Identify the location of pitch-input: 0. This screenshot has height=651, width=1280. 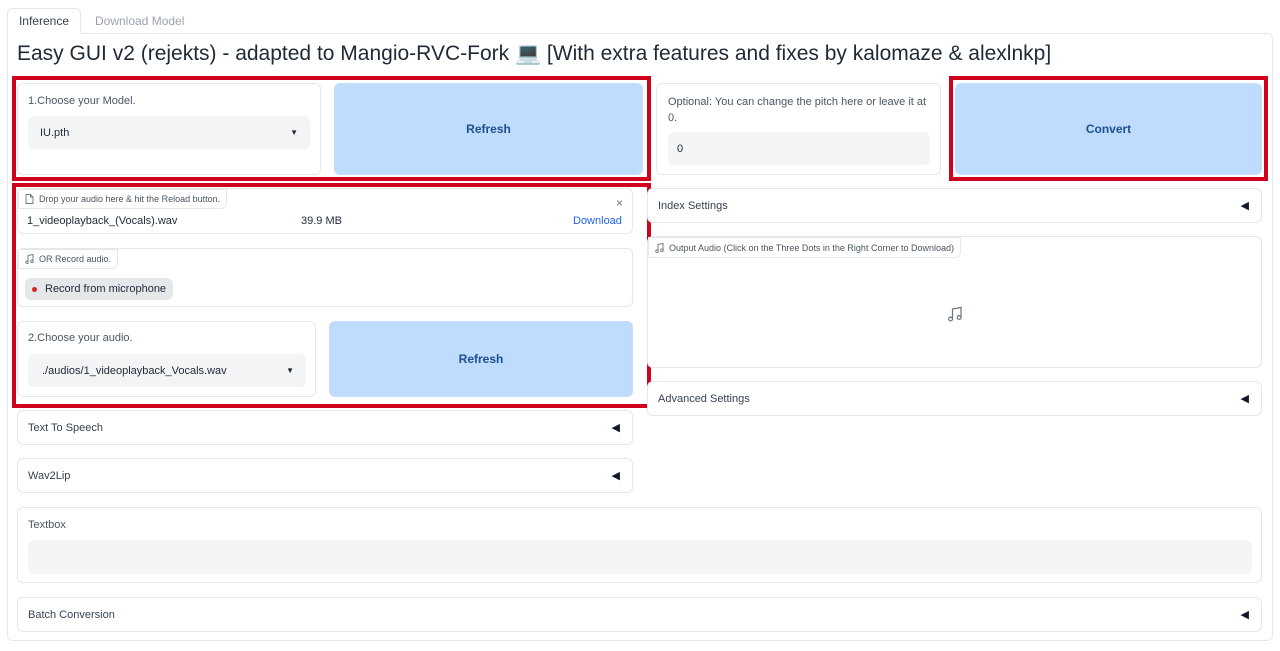
(799, 148).